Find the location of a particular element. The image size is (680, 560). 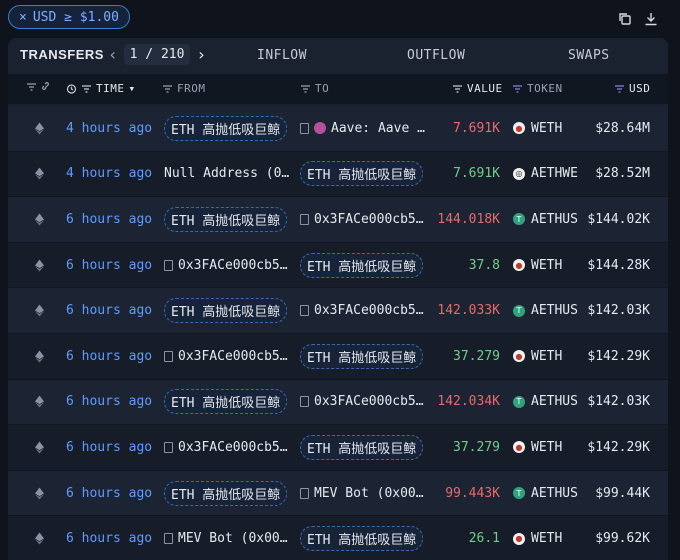

download-icon is located at coordinates (651, 21).